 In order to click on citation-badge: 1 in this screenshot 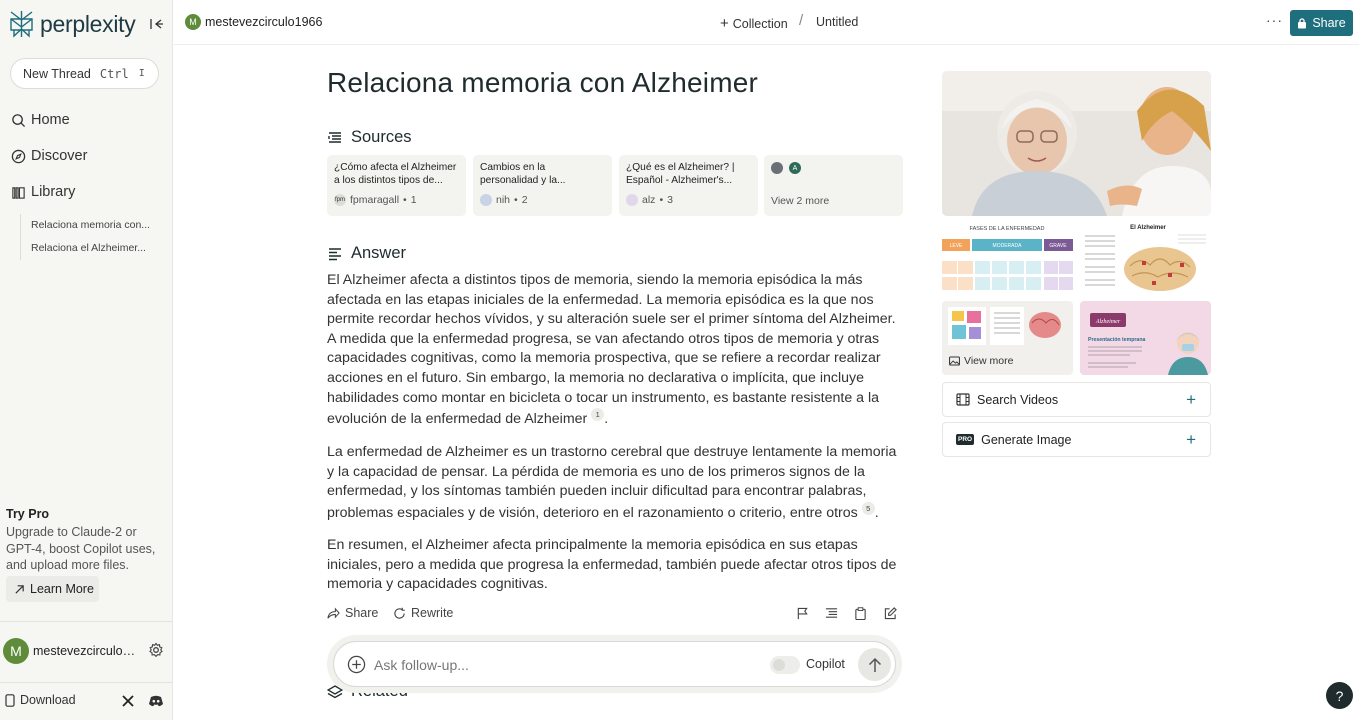, I will do `click(598, 415)`.